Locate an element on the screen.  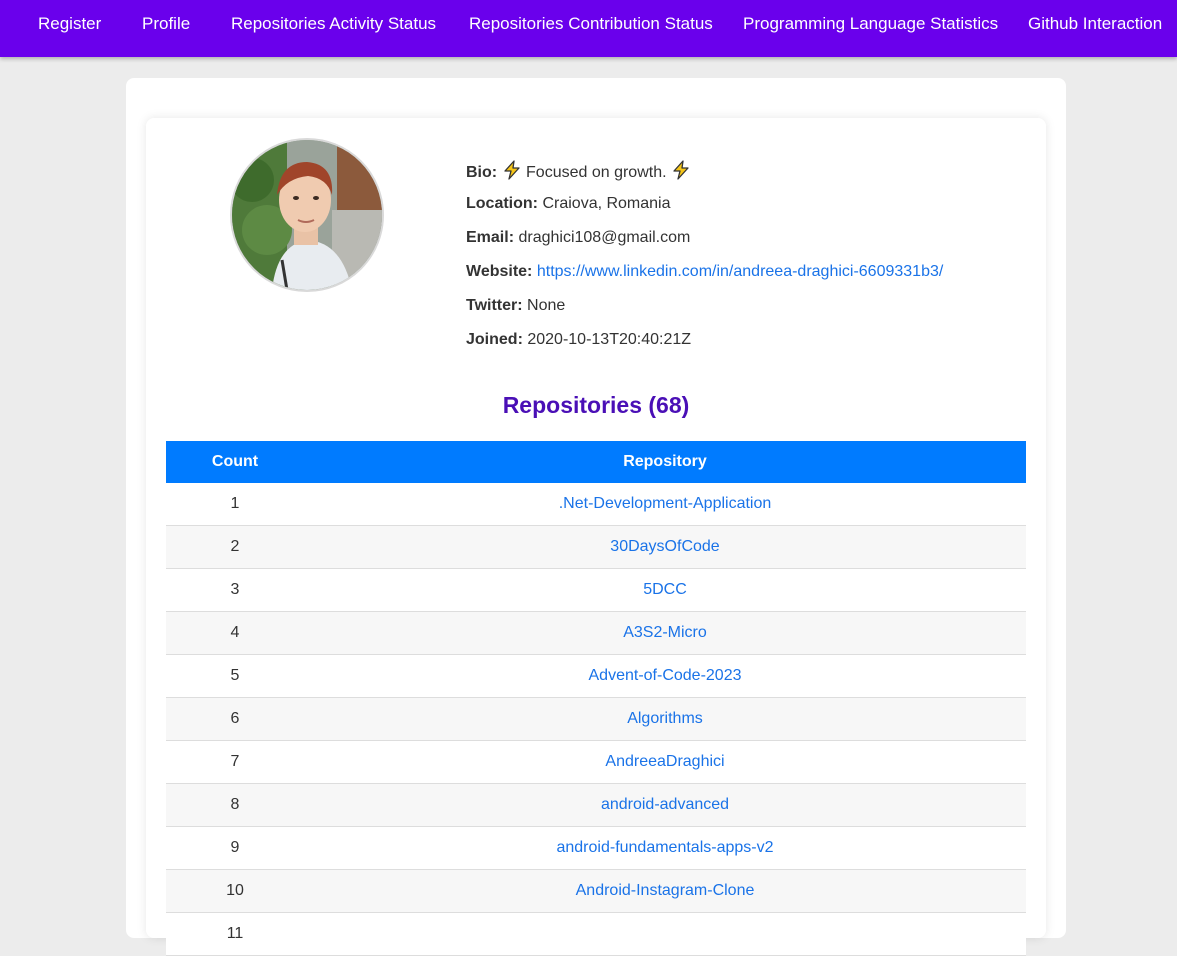
email-line: Email: draghici108@gmail.com is located at coordinates (578, 238).